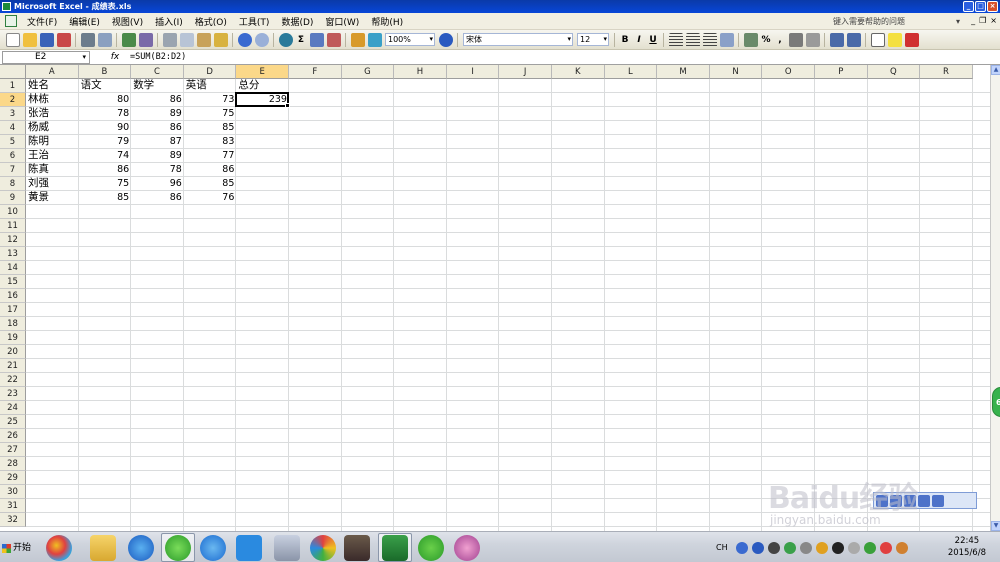 The image size is (1000, 562). What do you see at coordinates (105, 72) in the screenshot?
I see `column-header-b: B` at bounding box center [105, 72].